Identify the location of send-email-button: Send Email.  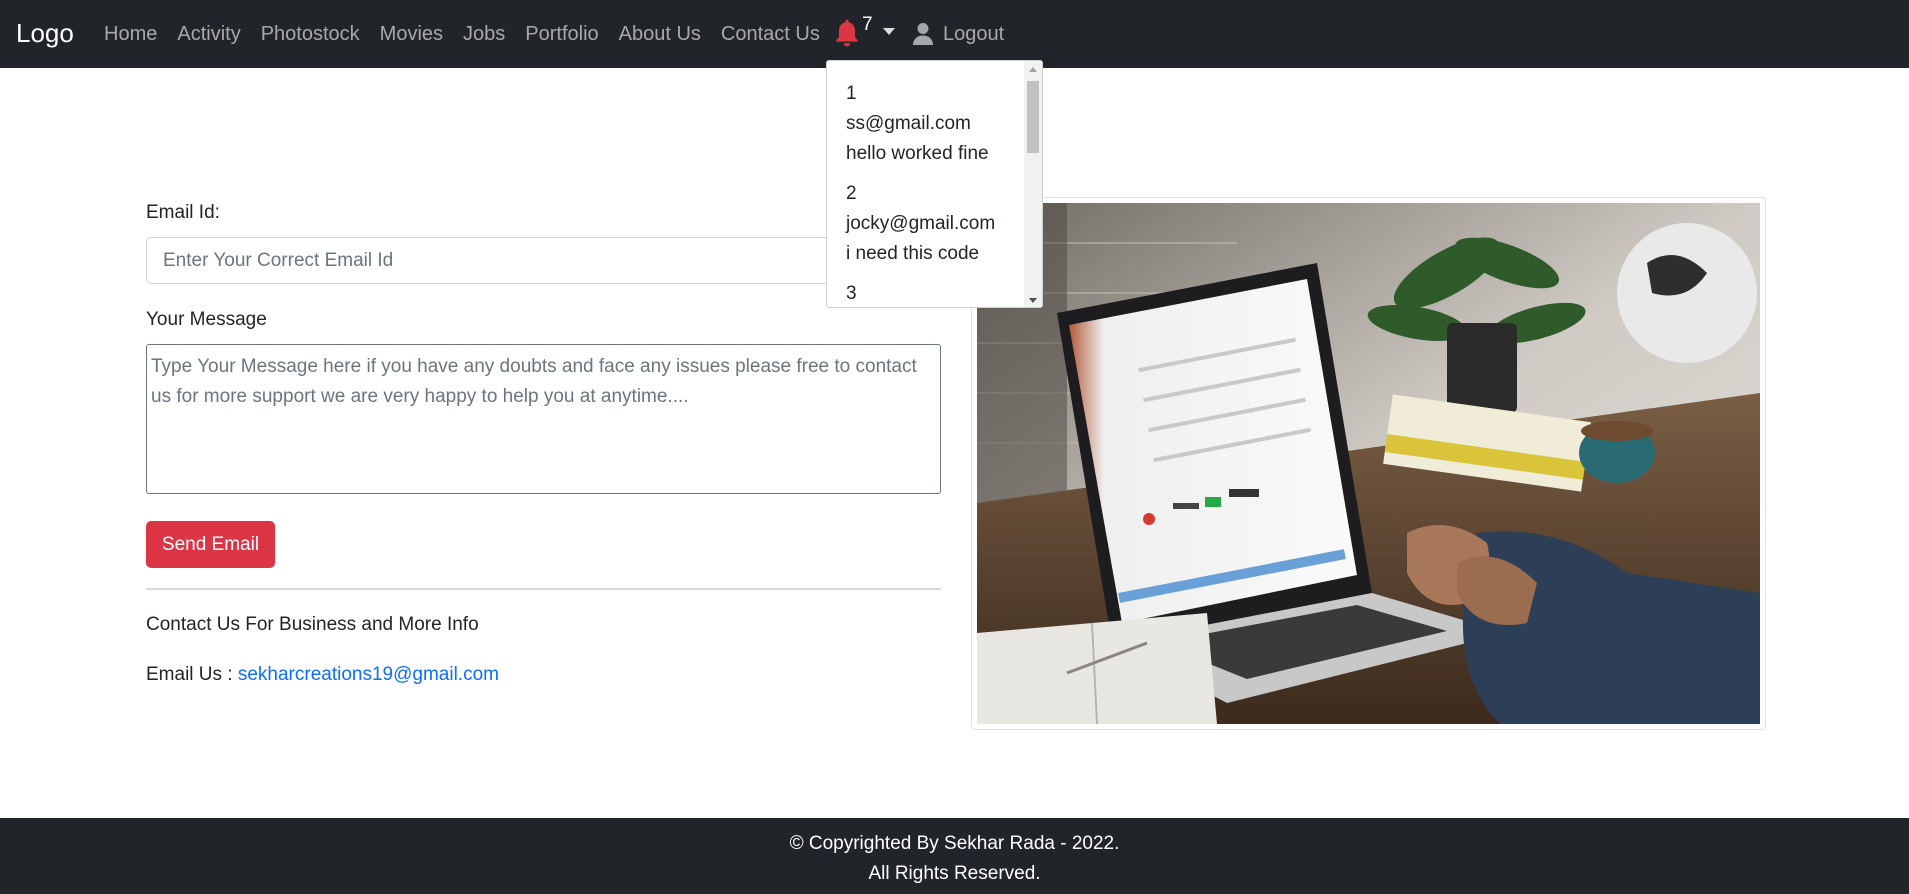
(210, 544).